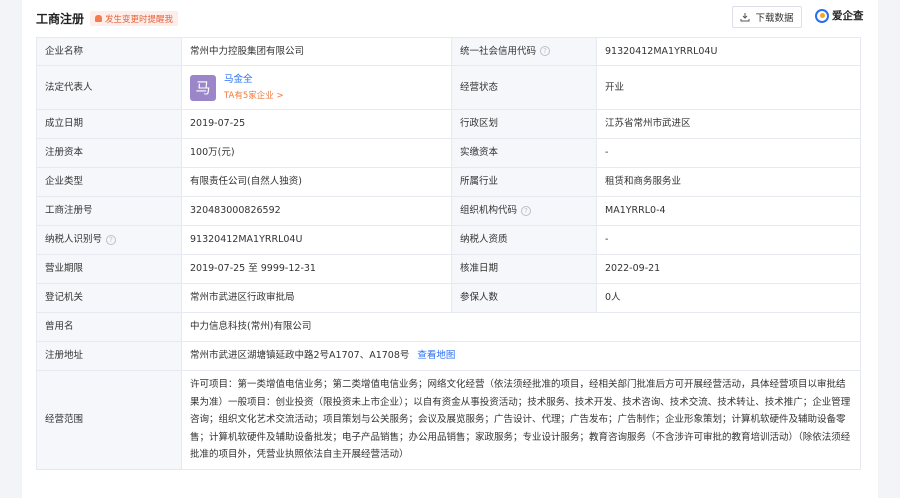  Describe the element at coordinates (203, 87) in the screenshot. I see `avatar: 马` at that location.